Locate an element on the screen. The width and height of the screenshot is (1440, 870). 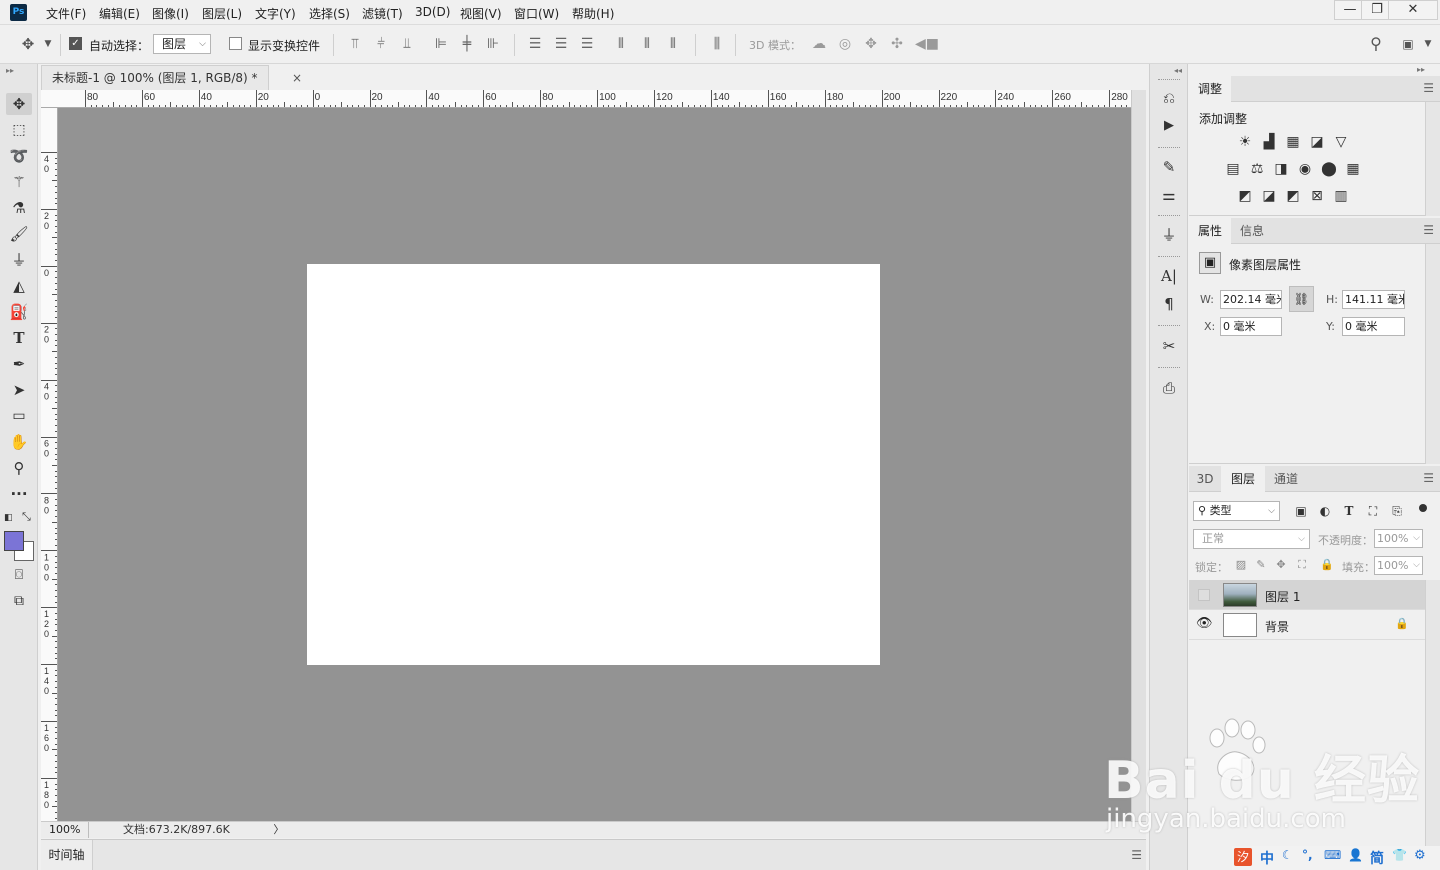
blend-mode-dropdown: 正常 ⌵ is located at coordinates (1251, 539).